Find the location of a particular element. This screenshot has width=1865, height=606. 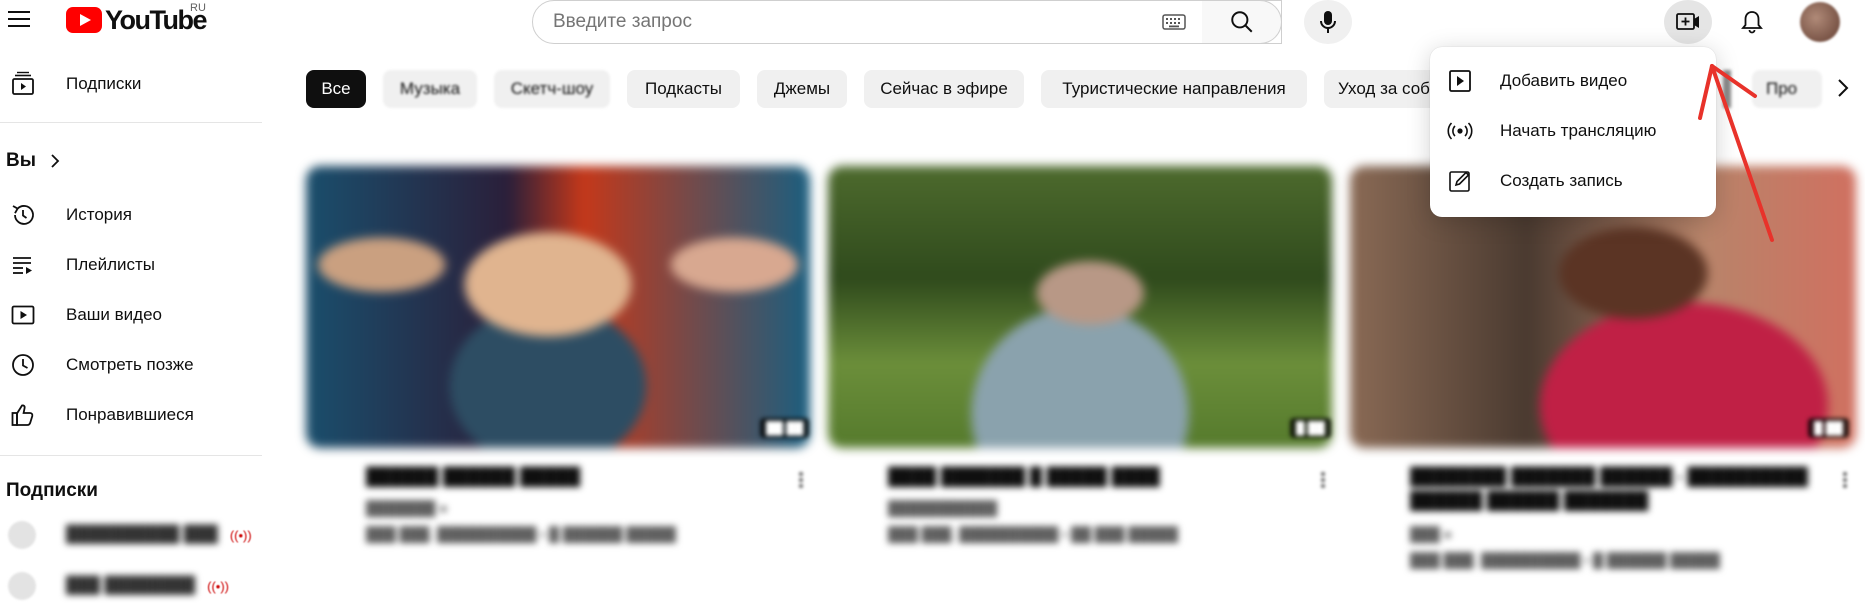

upload-video-icon is located at coordinates (1460, 81).